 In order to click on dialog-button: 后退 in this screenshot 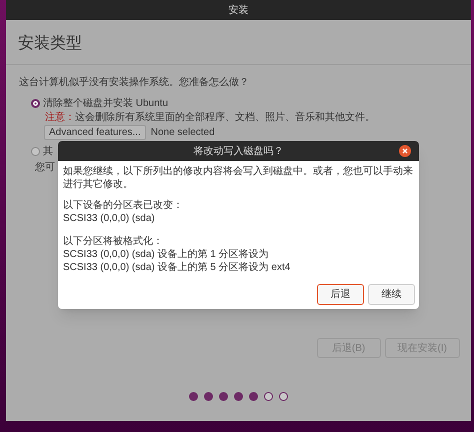, I will do `click(340, 294)`.